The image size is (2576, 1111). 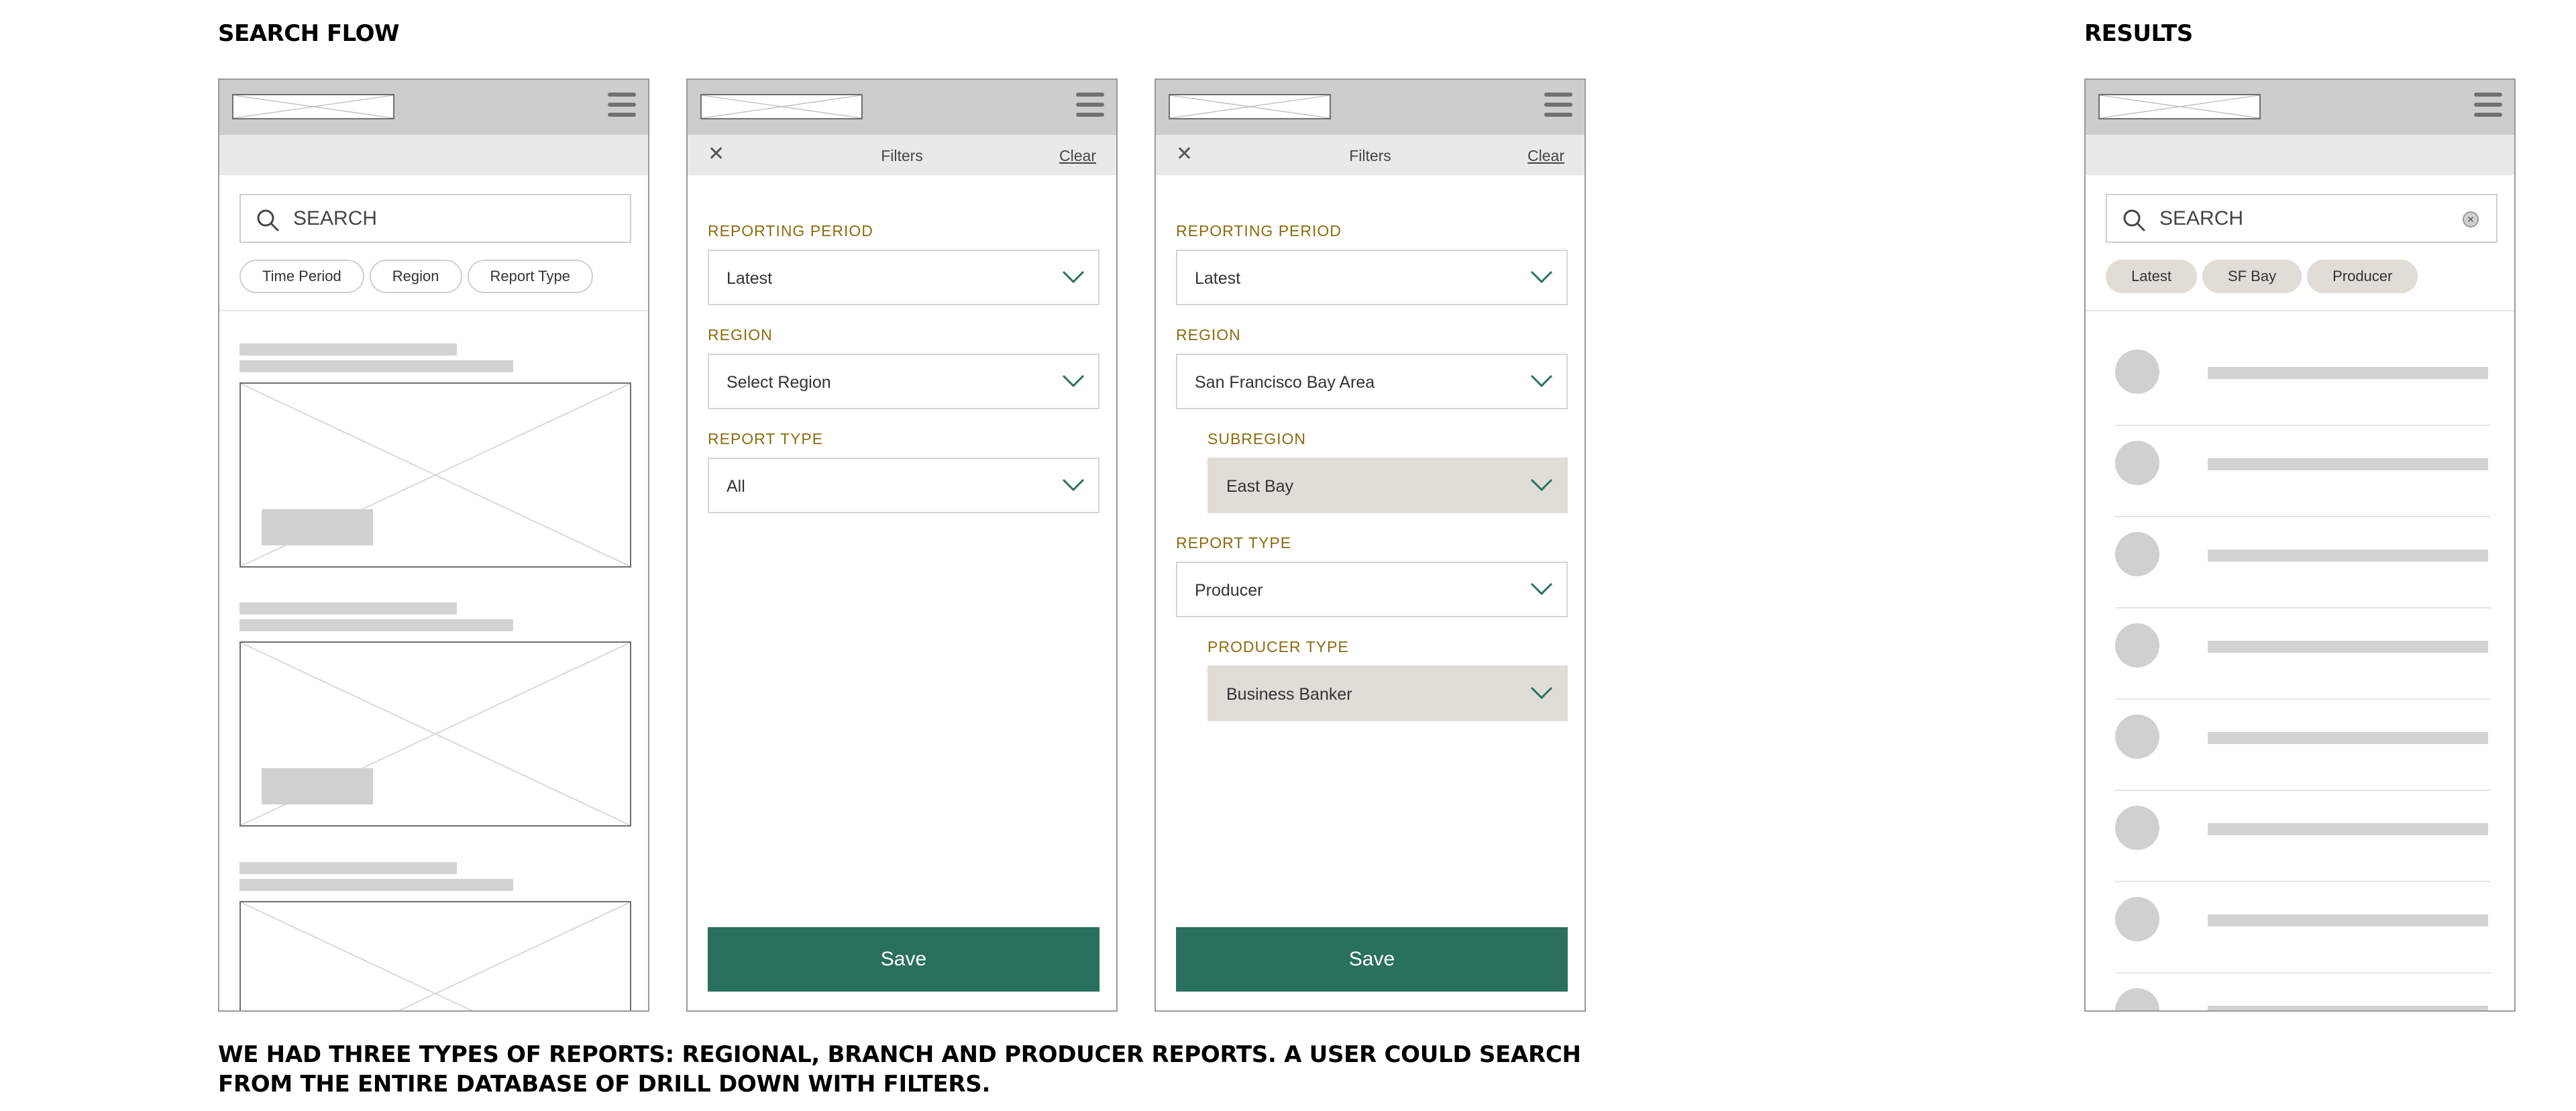 What do you see at coordinates (435, 218) in the screenshot?
I see `search-input: SEARCH` at bounding box center [435, 218].